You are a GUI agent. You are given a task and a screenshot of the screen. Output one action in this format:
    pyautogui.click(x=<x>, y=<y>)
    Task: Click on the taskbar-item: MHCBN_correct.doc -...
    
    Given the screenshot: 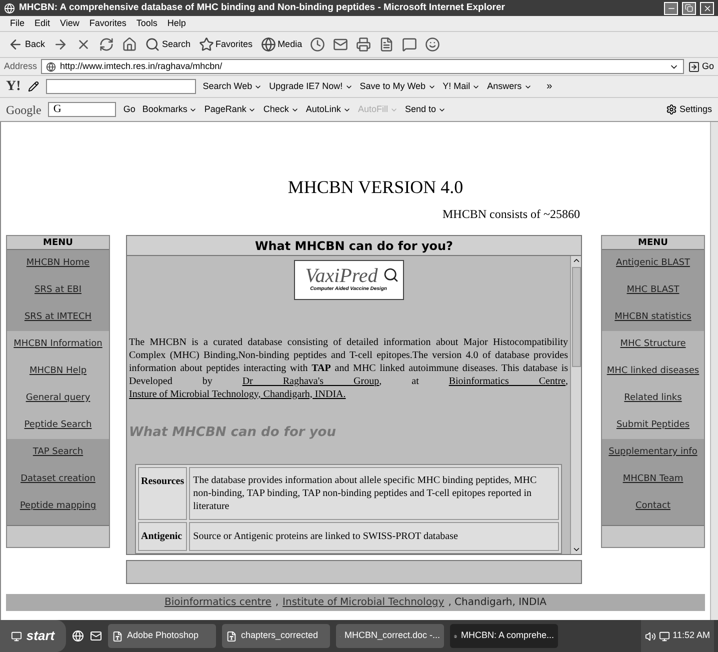 What is the action you would take?
    pyautogui.click(x=390, y=636)
    